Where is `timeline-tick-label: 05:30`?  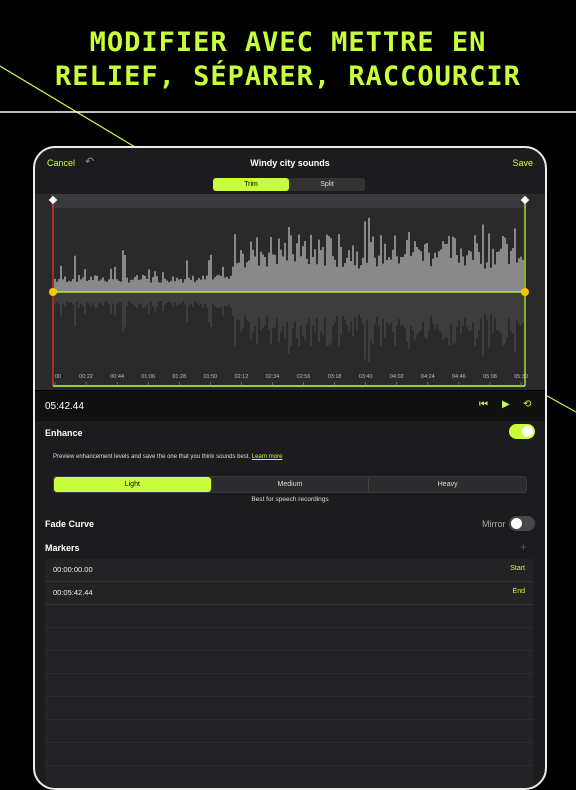
timeline-tick-label: 05:30 is located at coordinates (521, 377).